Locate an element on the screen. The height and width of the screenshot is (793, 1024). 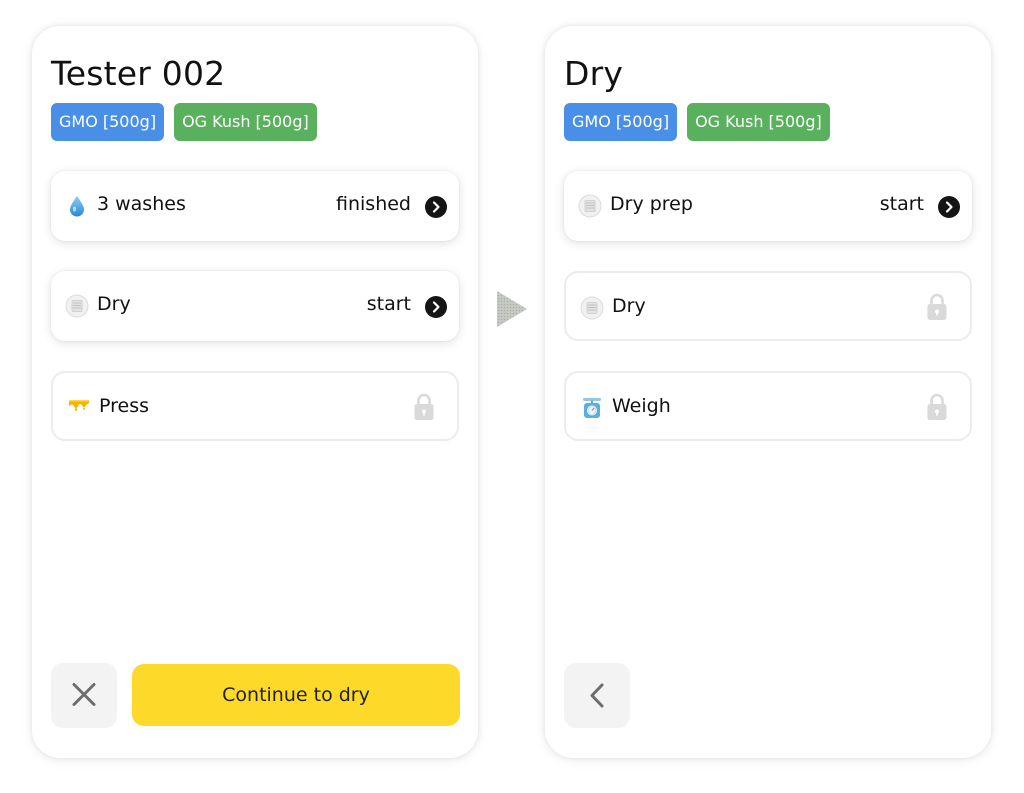
flow-arrow-icon is located at coordinates (512, 309).